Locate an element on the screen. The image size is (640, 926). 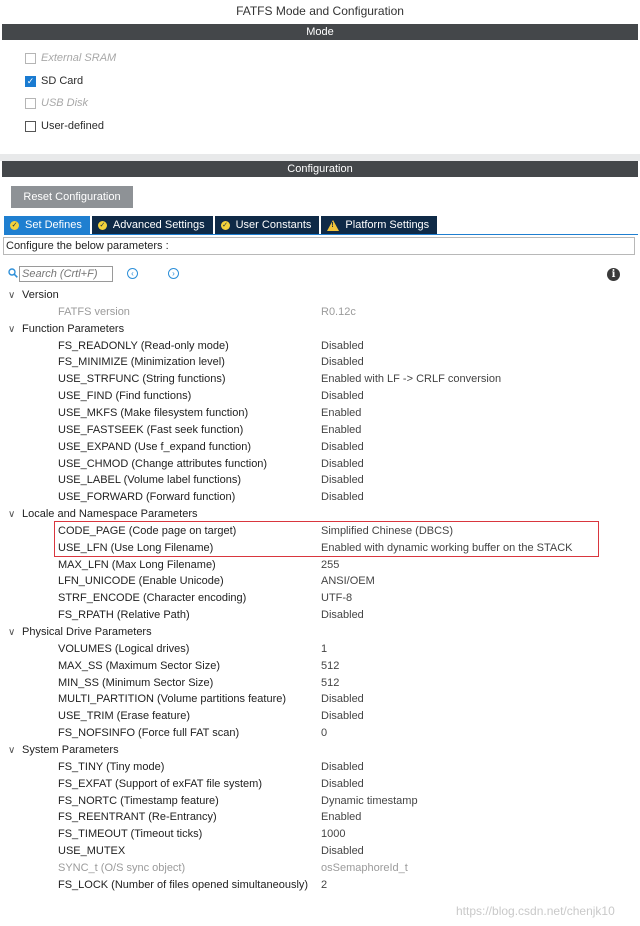
parameter-group: ∨ Physical Drive Parameters is located at coordinates (320, 632).